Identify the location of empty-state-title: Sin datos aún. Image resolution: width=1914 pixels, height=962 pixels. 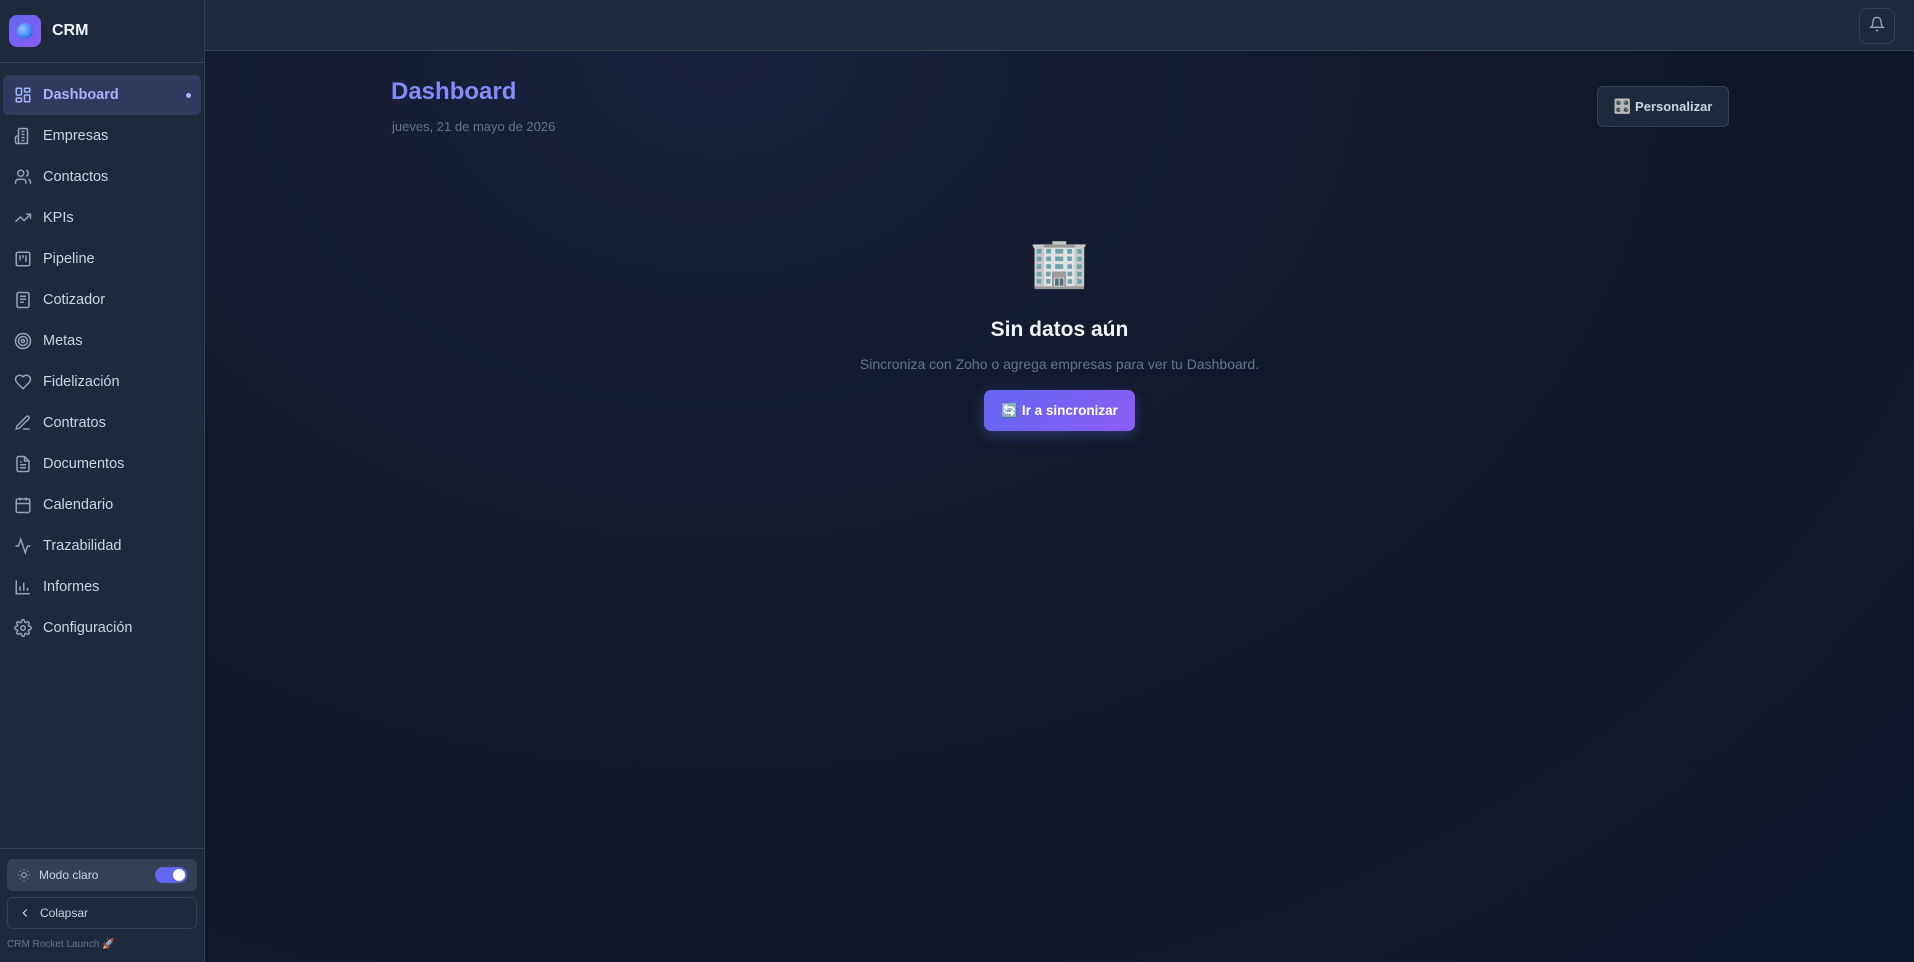
(1059, 329).